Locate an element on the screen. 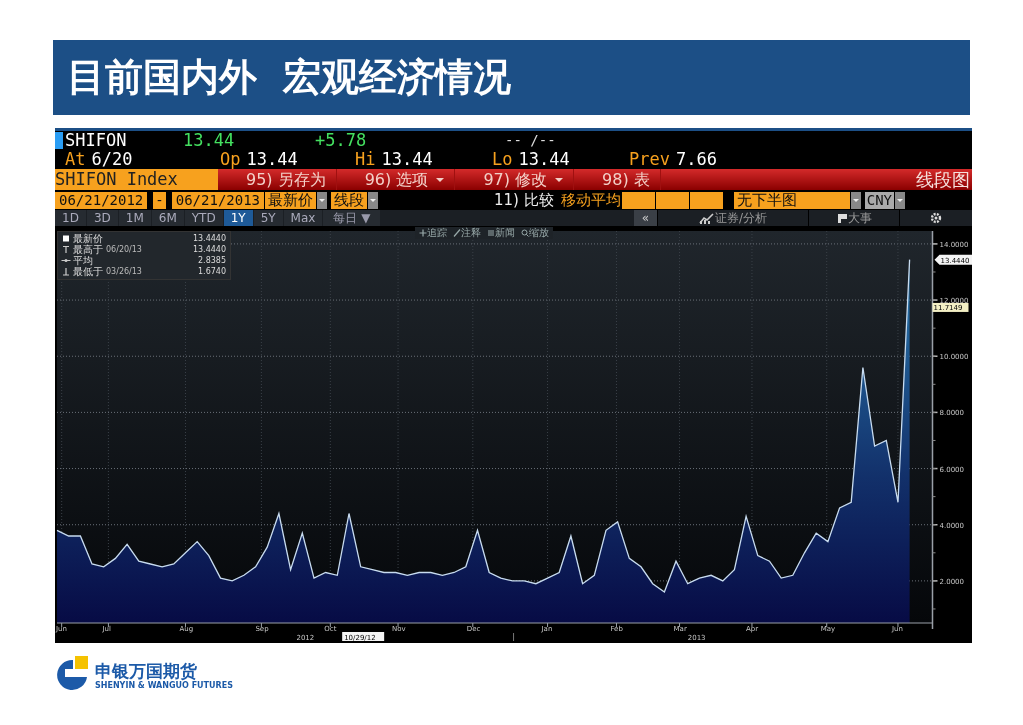 This screenshot has height=725, width=1023. field-label: Lo is located at coordinates (502, 159).